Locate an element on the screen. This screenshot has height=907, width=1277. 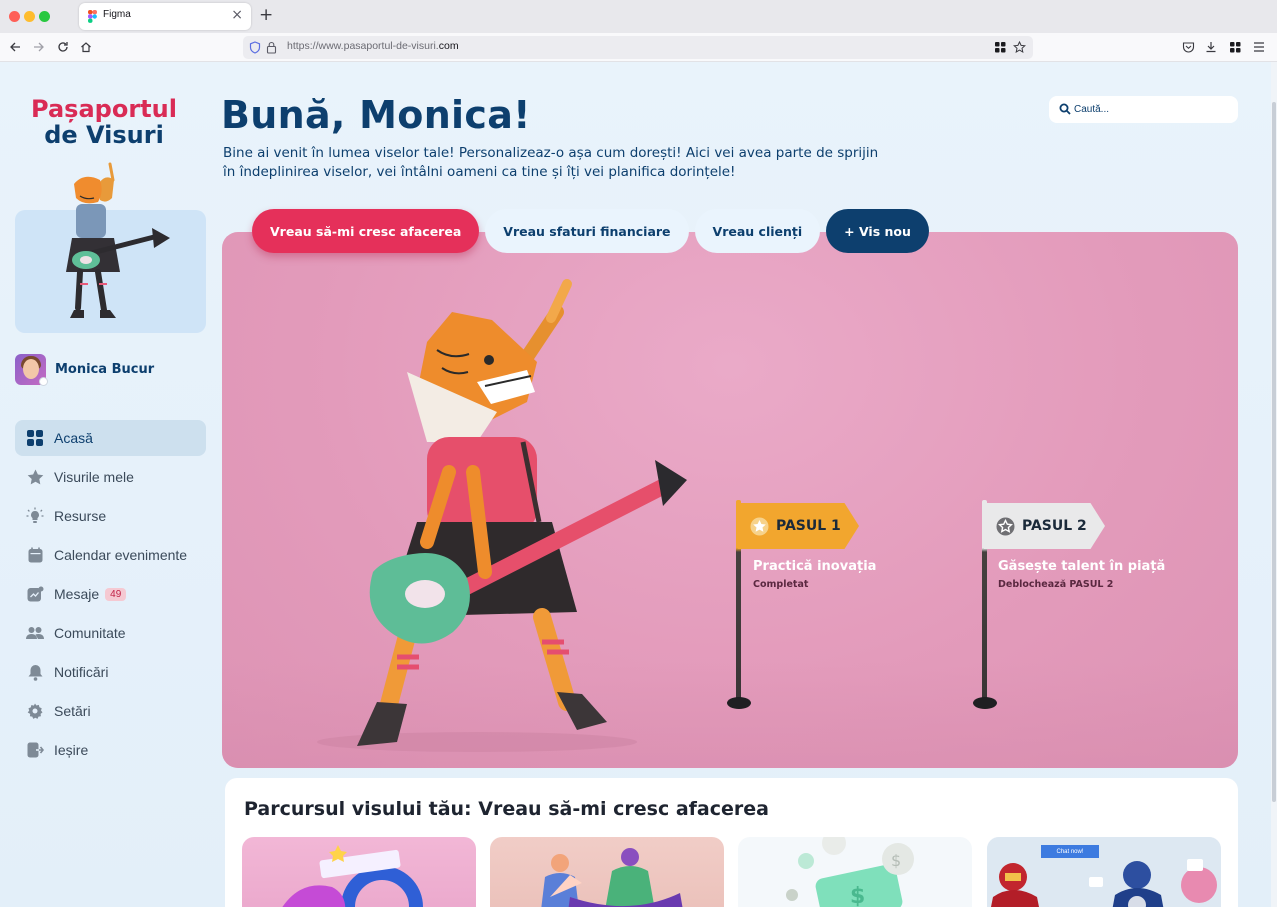
url-text: https://www.pasaportul-de-visuri.com is located at coordinates (373, 46).